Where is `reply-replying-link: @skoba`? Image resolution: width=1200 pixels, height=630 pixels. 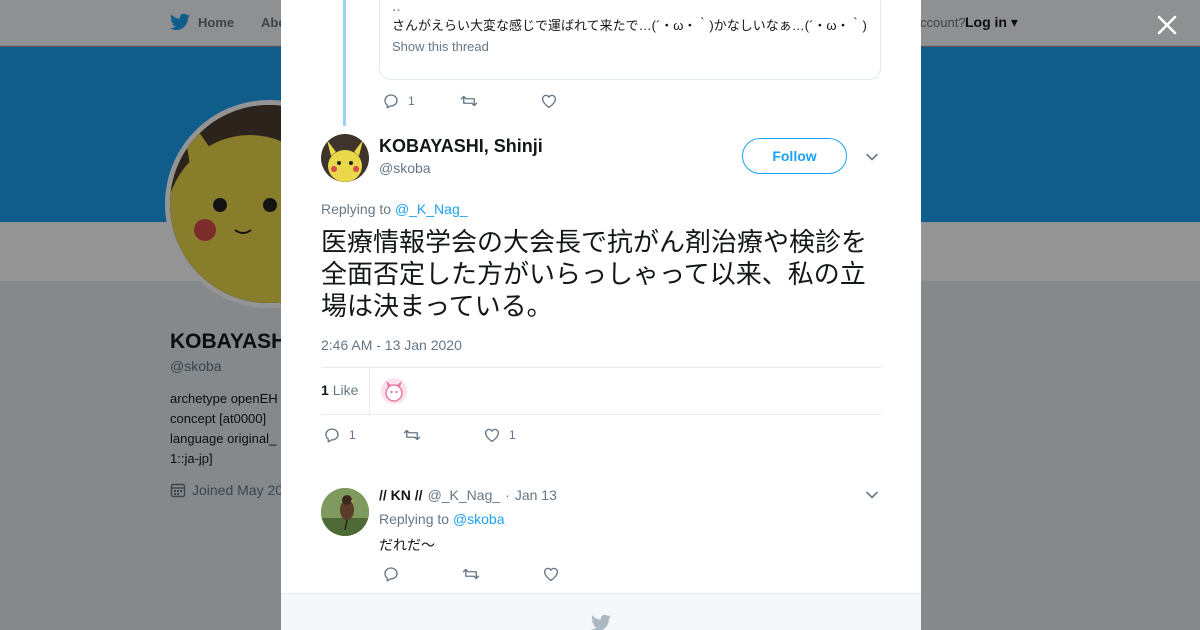 reply-replying-link: @skoba is located at coordinates (479, 519).